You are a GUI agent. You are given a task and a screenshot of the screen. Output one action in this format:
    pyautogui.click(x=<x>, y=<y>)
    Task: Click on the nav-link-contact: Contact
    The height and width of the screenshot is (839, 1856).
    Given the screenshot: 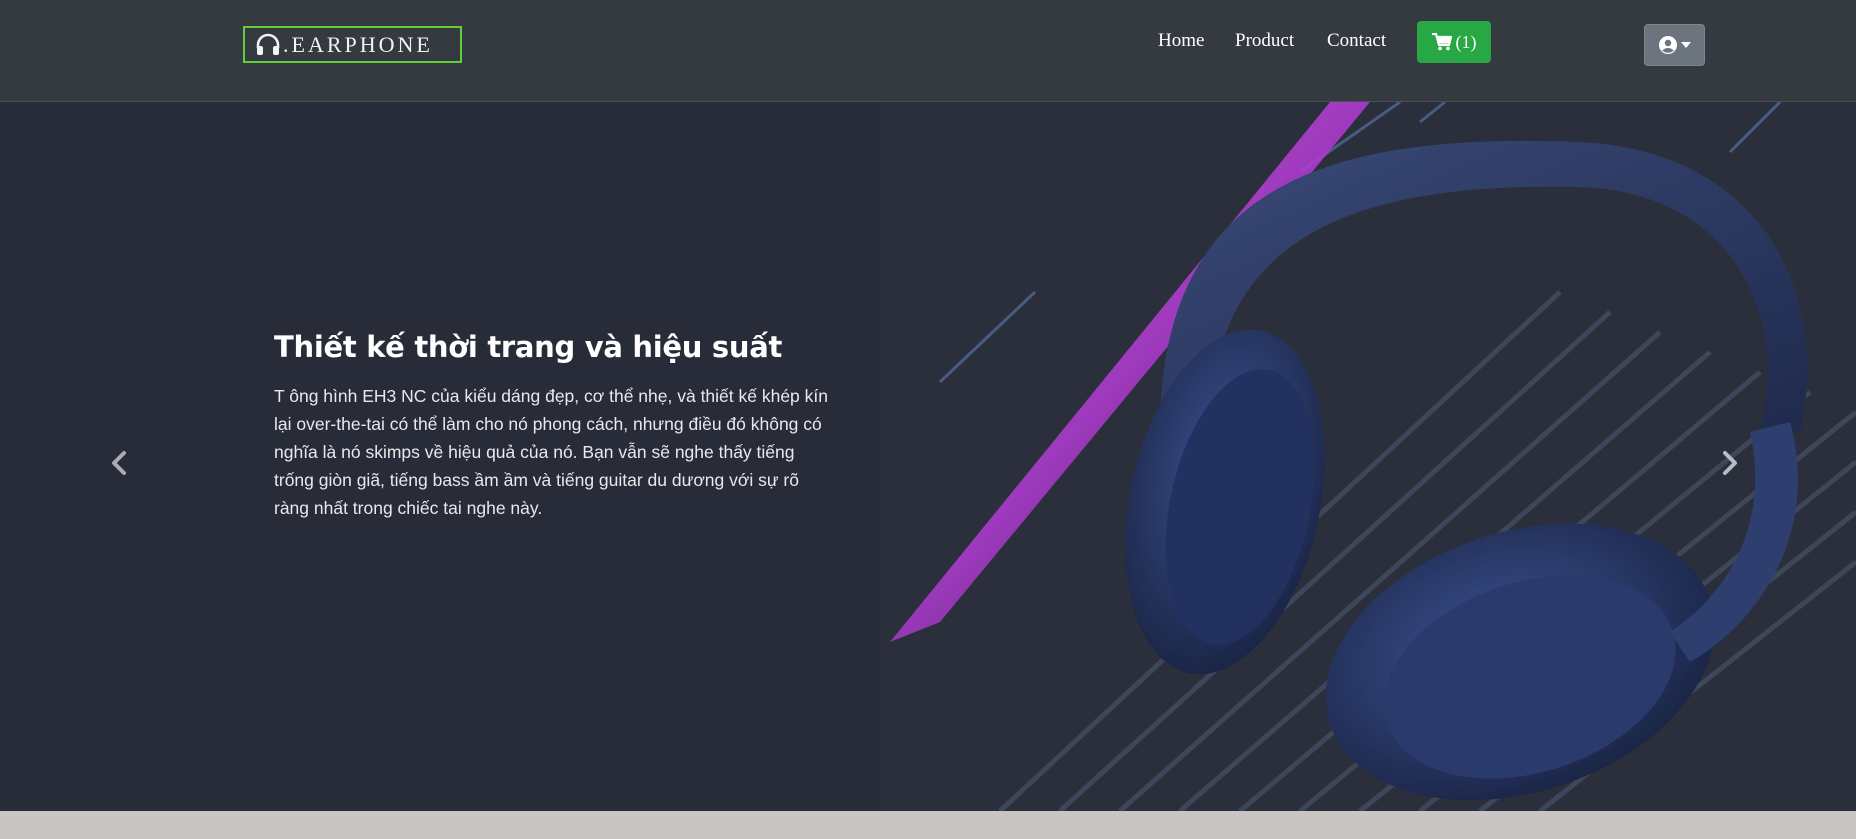 What is the action you would take?
    pyautogui.click(x=1356, y=41)
    